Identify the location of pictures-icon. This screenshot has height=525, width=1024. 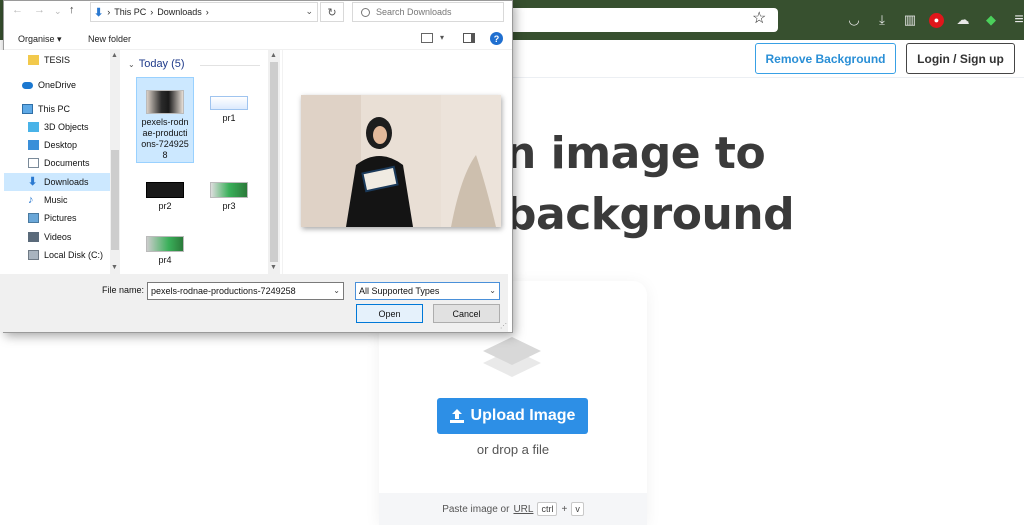
(33, 218).